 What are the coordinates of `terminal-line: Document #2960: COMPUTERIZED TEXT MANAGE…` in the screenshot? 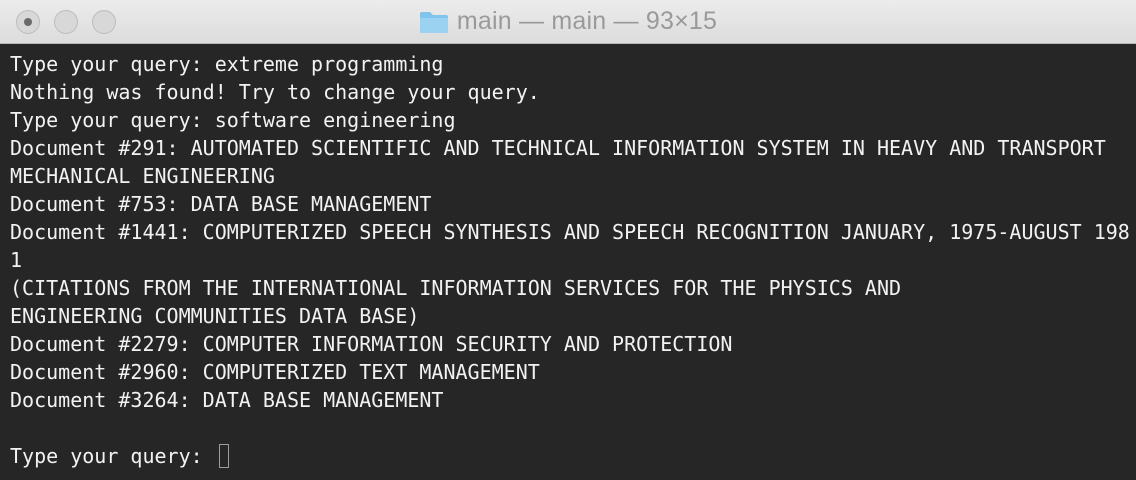 It's located at (275, 372).